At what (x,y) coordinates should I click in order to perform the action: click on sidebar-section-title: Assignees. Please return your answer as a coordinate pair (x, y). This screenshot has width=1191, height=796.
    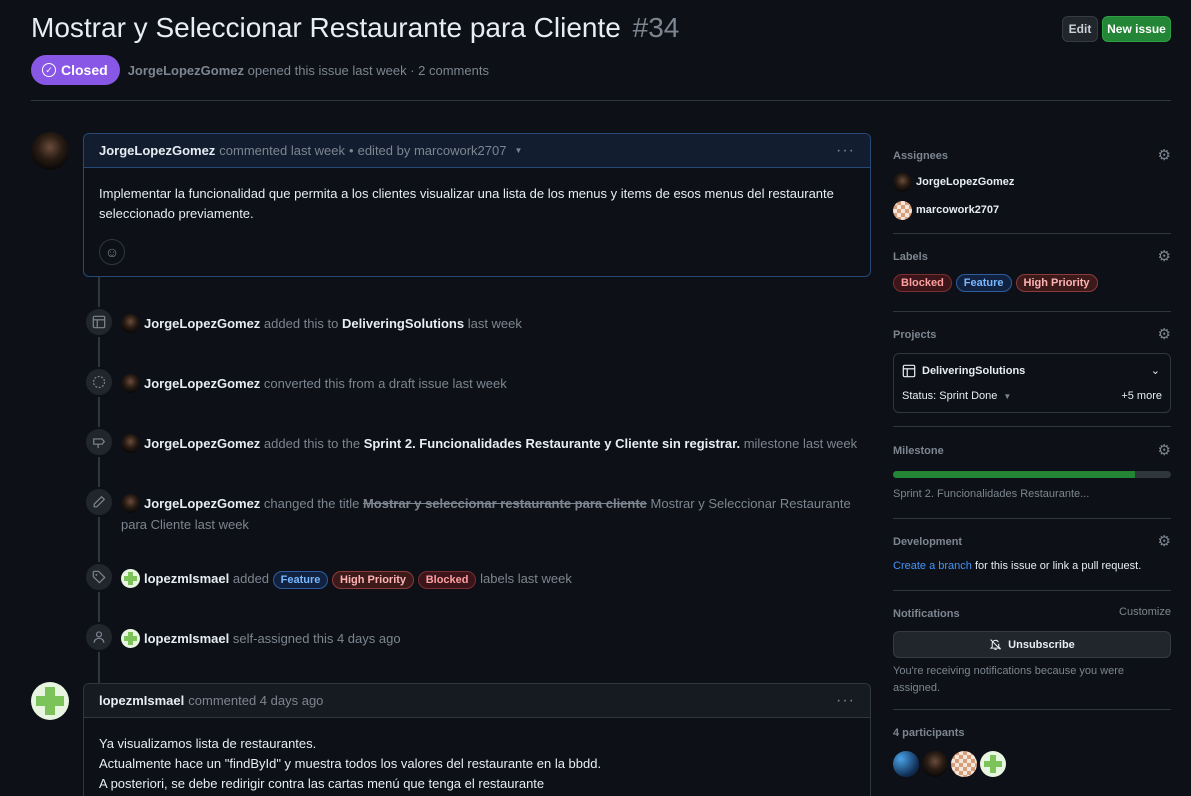
    Looking at the image, I should click on (921, 156).